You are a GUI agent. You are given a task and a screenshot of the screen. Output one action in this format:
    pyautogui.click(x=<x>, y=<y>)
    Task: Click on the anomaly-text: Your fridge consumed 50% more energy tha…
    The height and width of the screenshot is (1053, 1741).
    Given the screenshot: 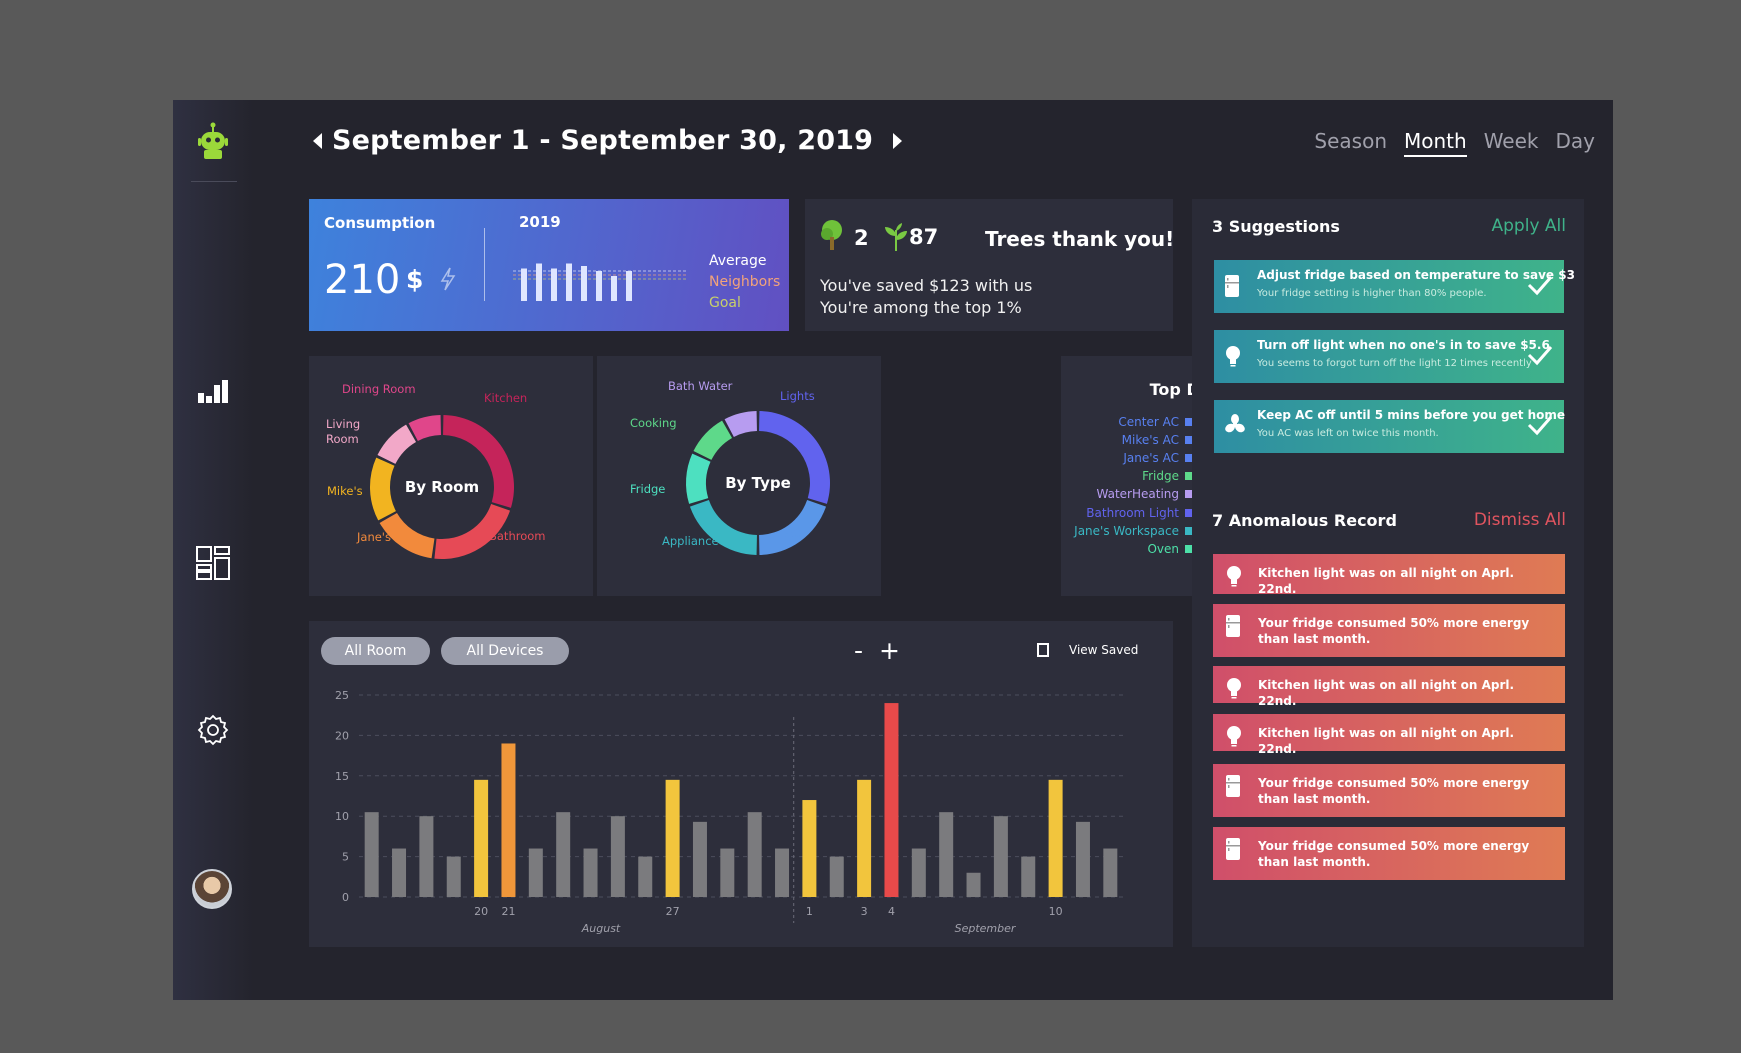 What is the action you would take?
    pyautogui.click(x=1394, y=854)
    